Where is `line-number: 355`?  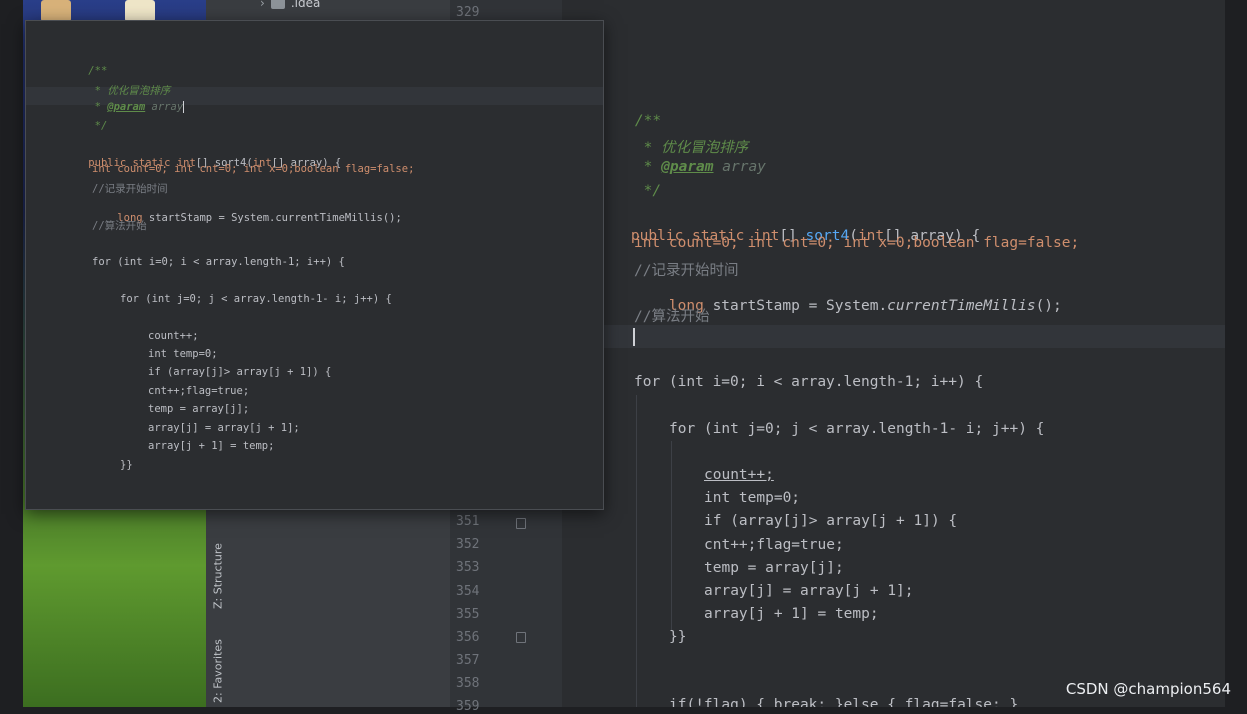
line-number: 355 is located at coordinates (468, 614).